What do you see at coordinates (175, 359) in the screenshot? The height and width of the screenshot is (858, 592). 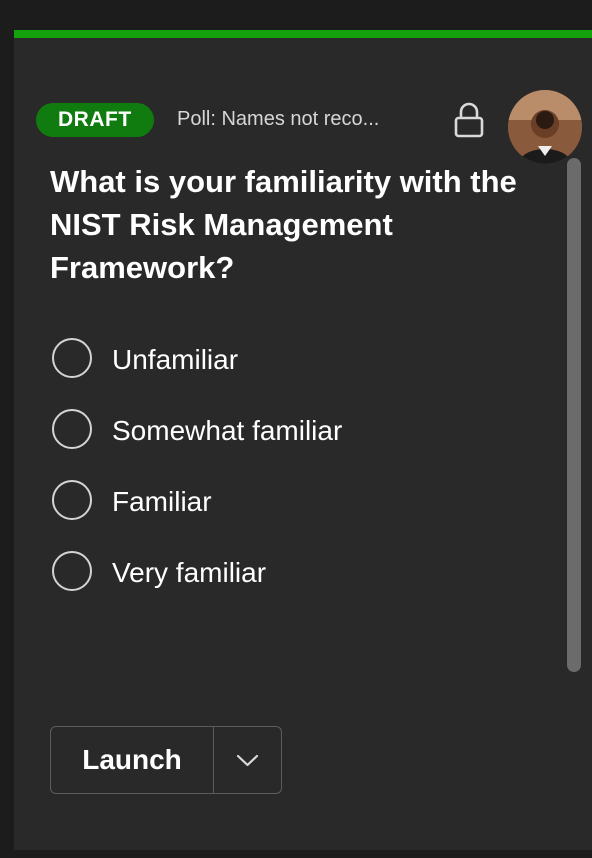 I see `option-label: Unfamiliar` at bounding box center [175, 359].